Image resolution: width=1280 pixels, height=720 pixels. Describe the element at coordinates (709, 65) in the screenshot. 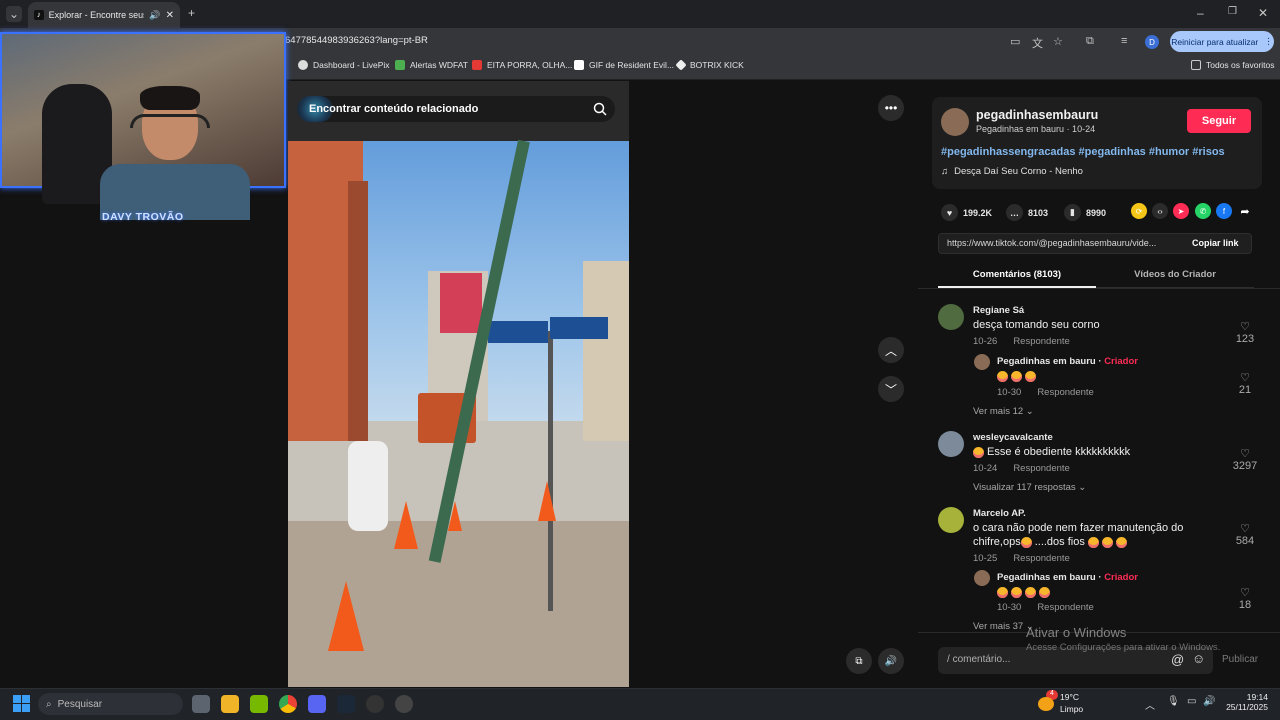

I see `bookmark-botrix: BOTRIX KICK` at that location.